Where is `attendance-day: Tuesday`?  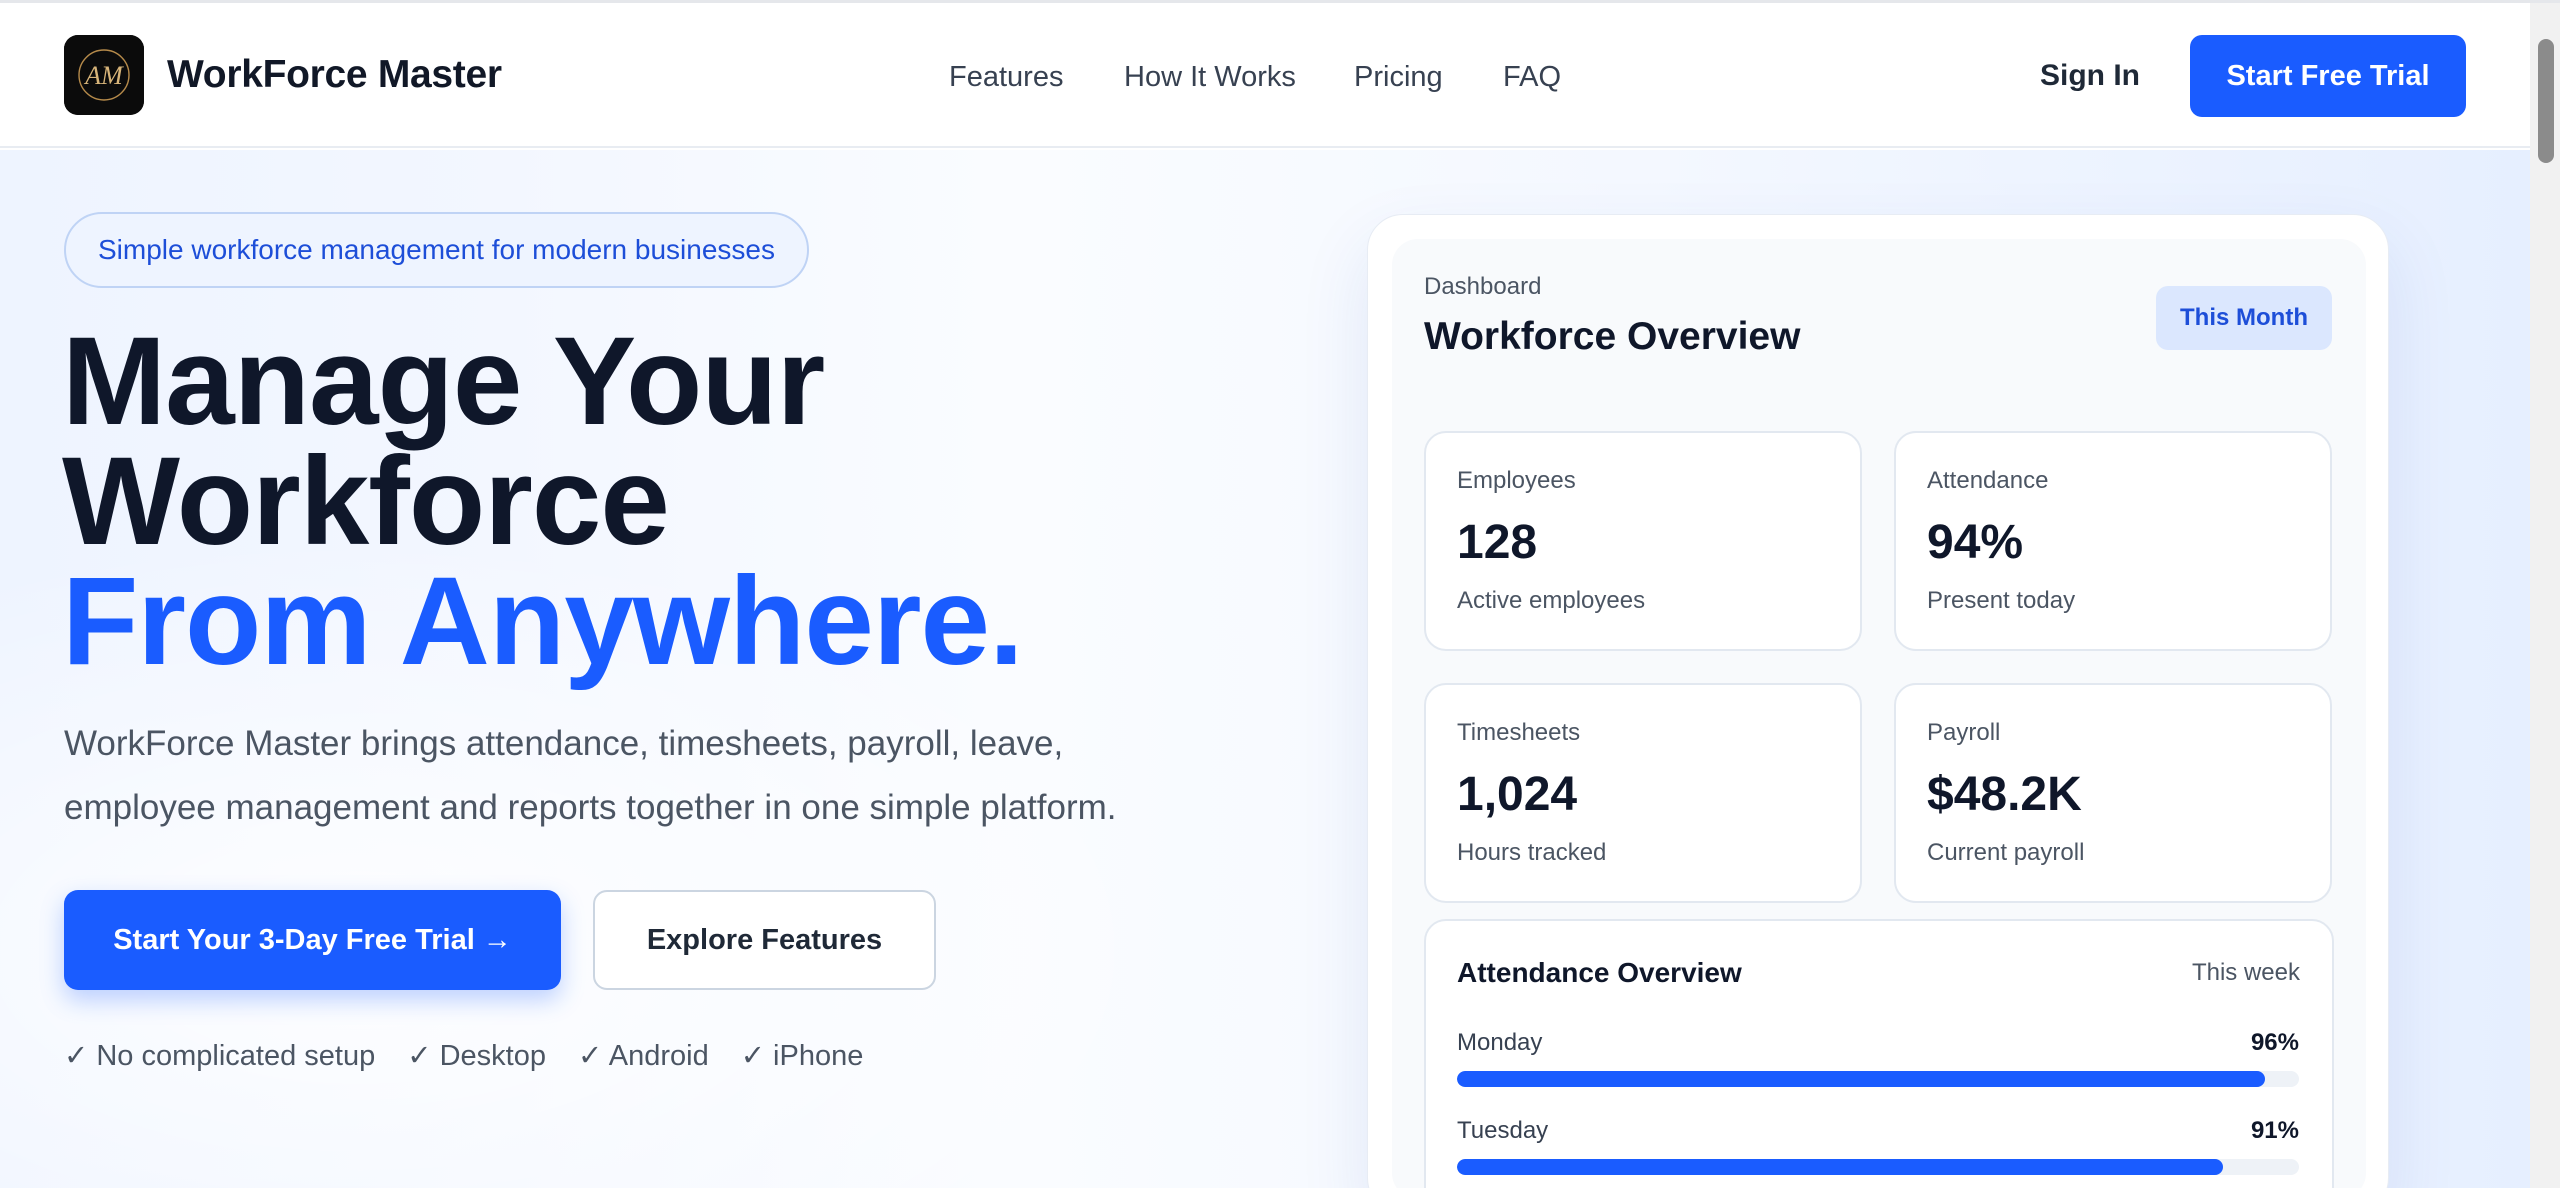 attendance-day: Tuesday is located at coordinates (1503, 1130).